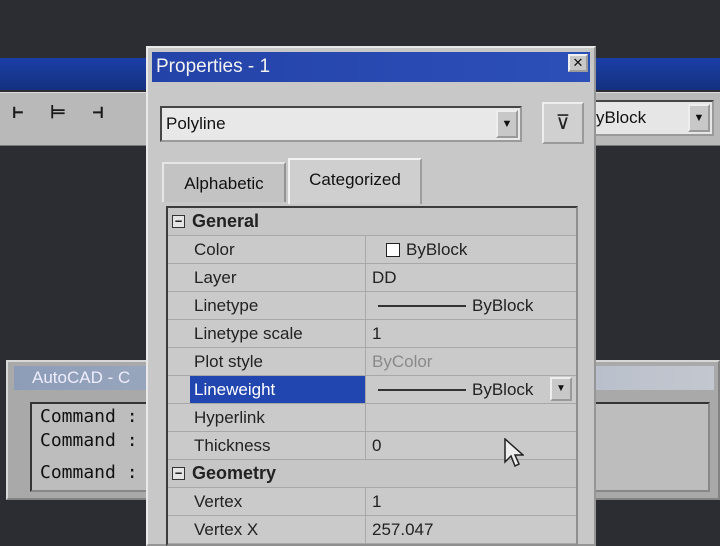 The width and height of the screenshot is (720, 546). I want to click on property-row-vertex: Vertex 1, so click(372, 502).